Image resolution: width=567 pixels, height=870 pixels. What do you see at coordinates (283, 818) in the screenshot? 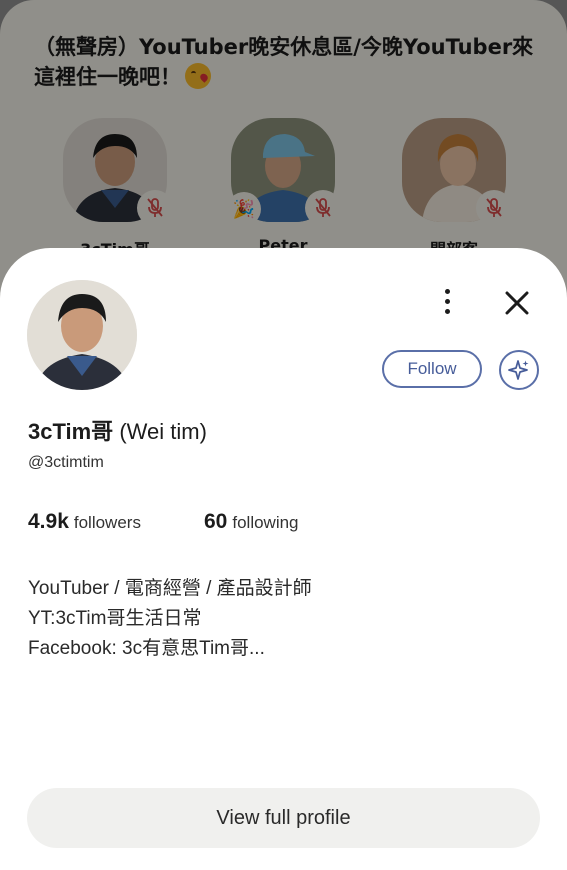
I see `view-full-profile-button: View full profile` at bounding box center [283, 818].